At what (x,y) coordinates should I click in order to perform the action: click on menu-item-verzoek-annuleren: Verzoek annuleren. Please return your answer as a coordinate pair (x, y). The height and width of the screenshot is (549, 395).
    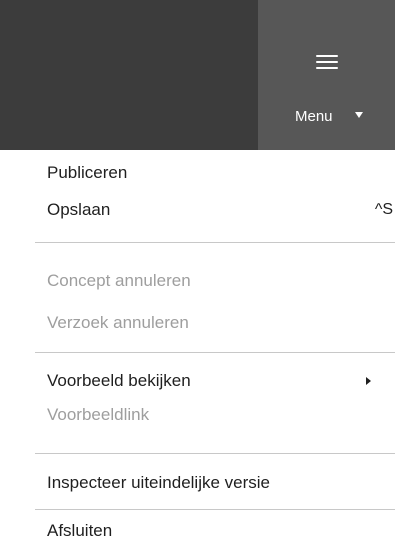
    Looking at the image, I should click on (221, 323).